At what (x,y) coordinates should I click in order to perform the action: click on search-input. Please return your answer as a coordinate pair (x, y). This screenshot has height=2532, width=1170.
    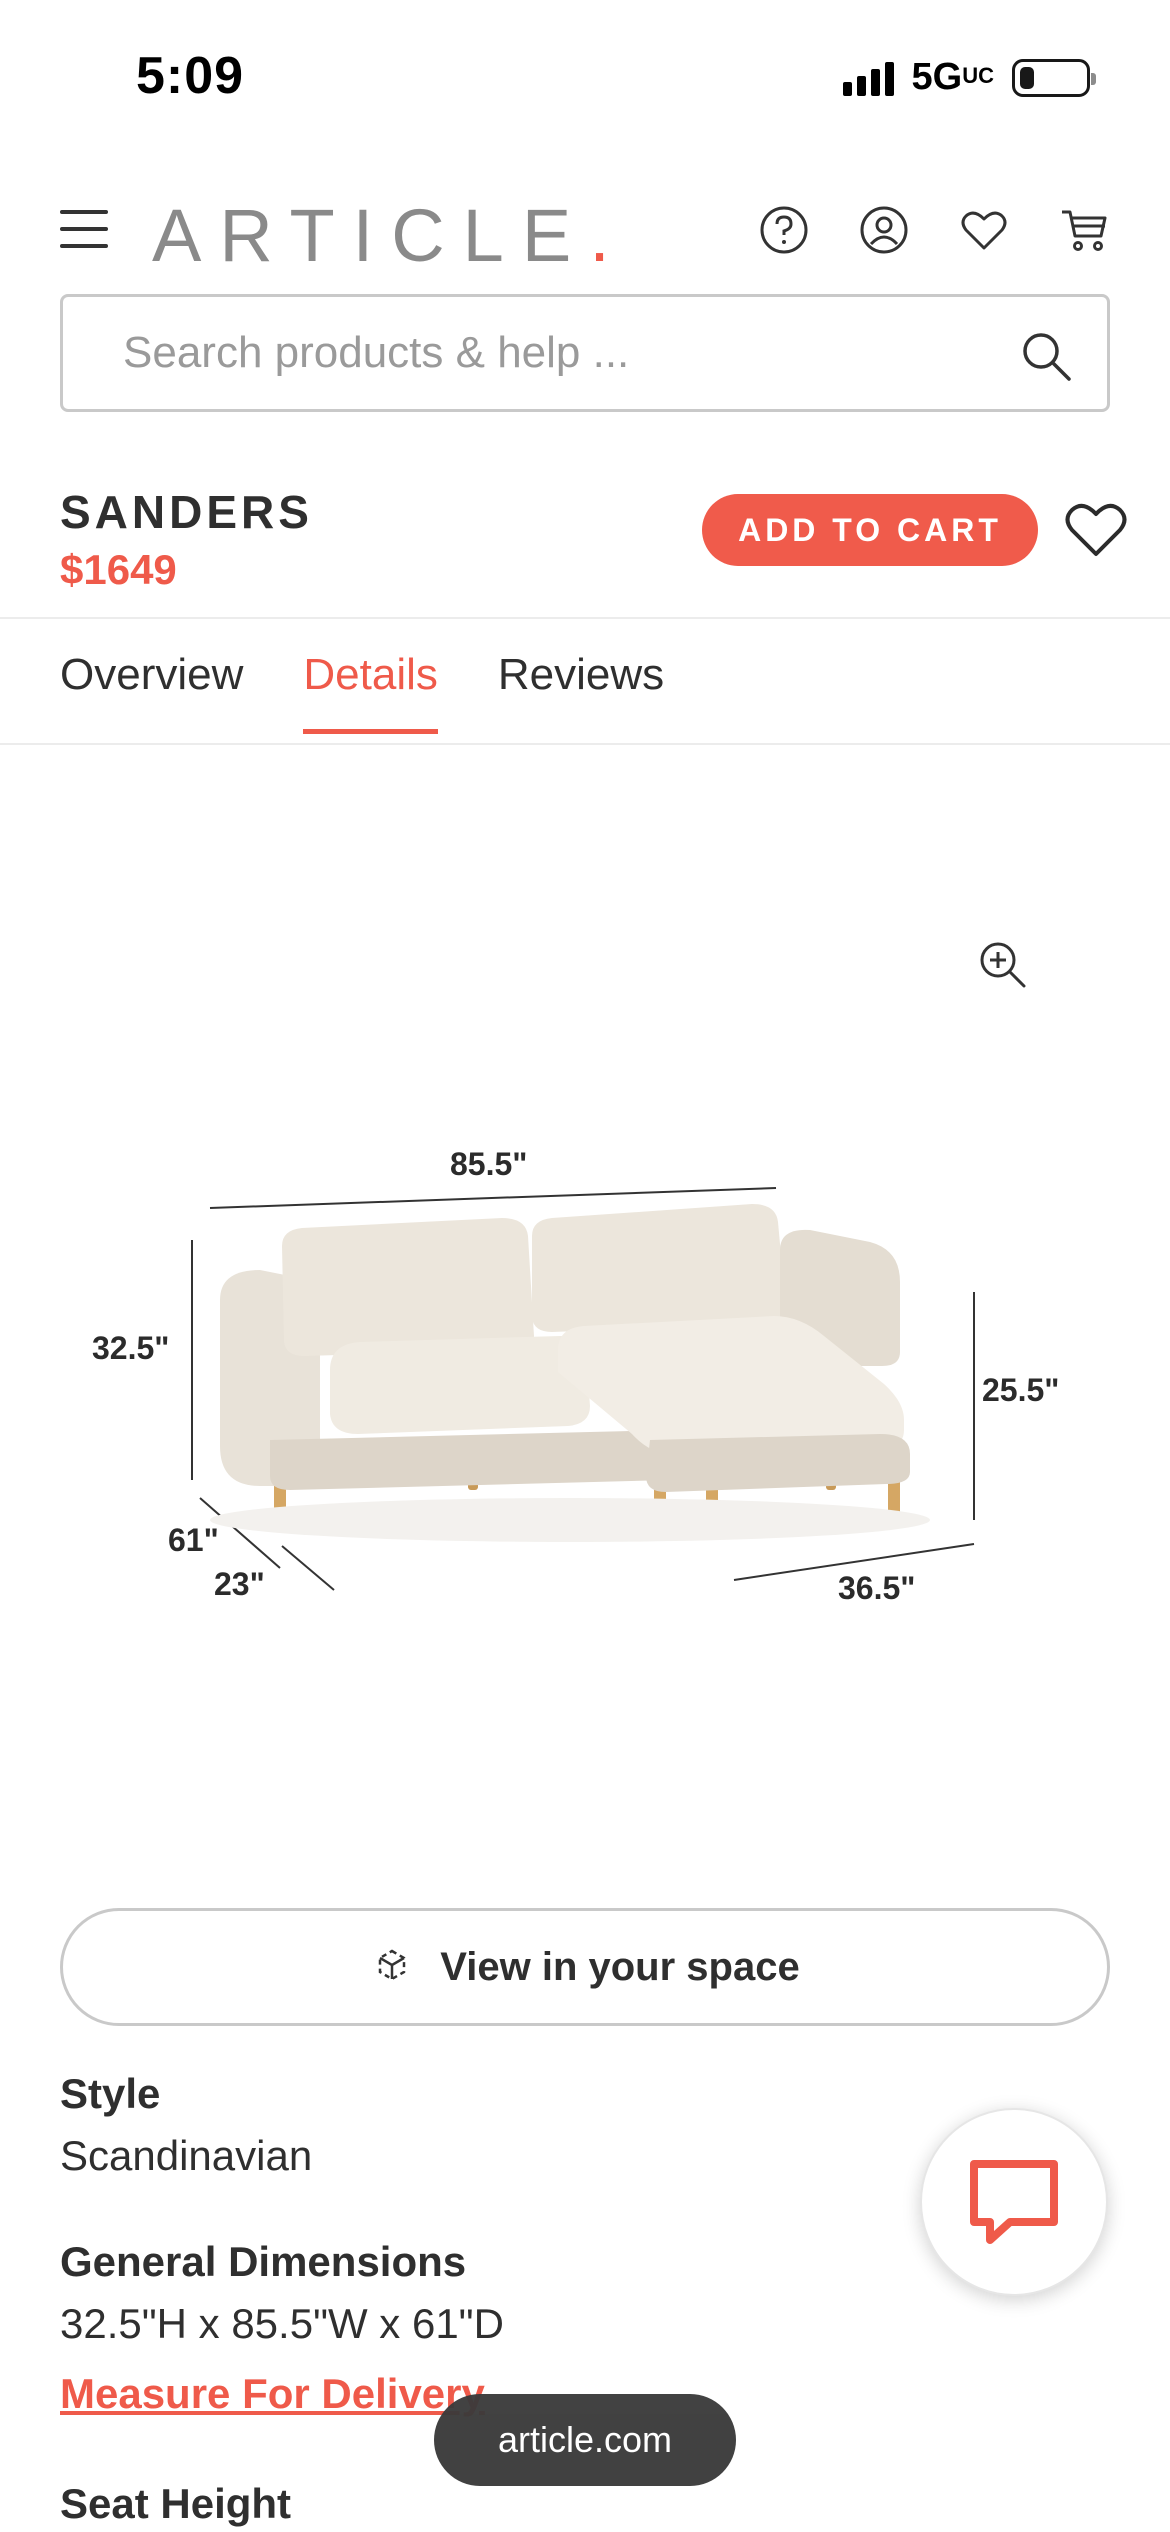
    Looking at the image, I should click on (563, 353).